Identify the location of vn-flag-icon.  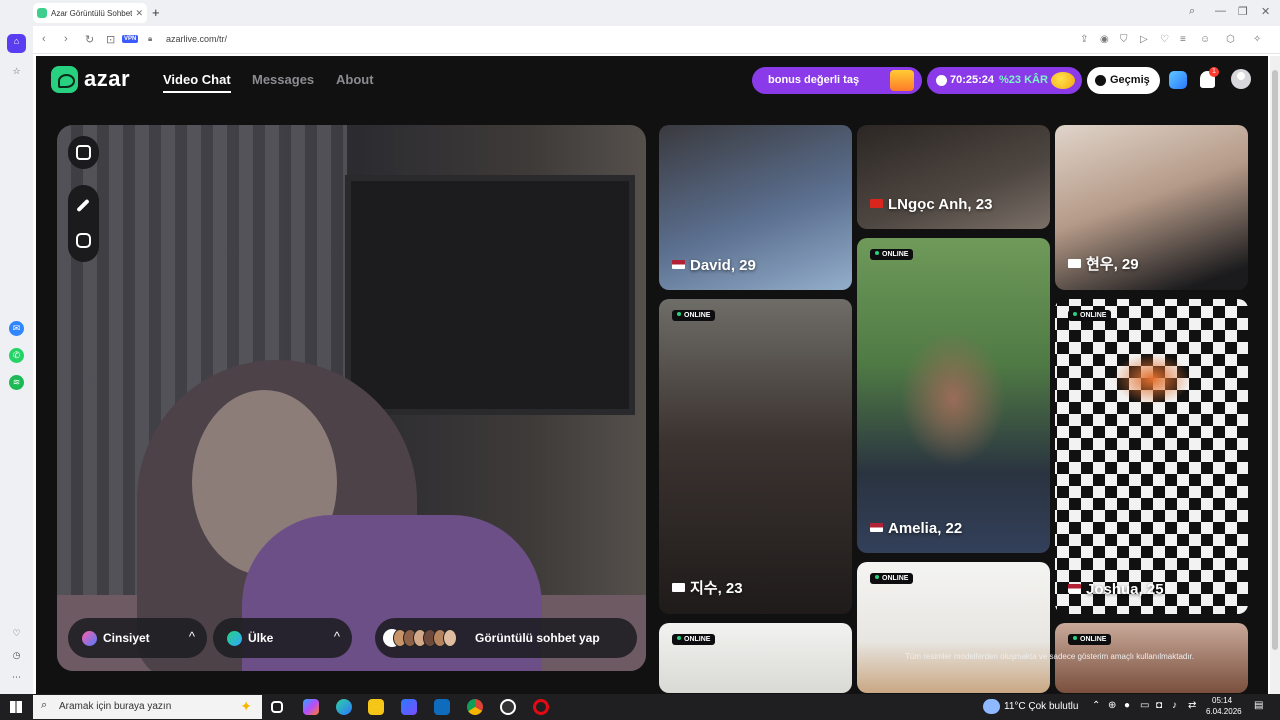
(876, 203).